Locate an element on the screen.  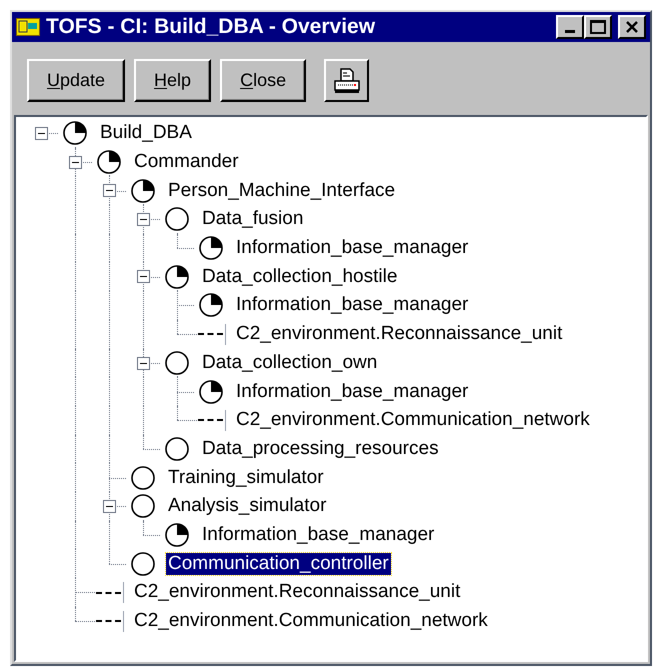
close-button is located at coordinates (632, 27).